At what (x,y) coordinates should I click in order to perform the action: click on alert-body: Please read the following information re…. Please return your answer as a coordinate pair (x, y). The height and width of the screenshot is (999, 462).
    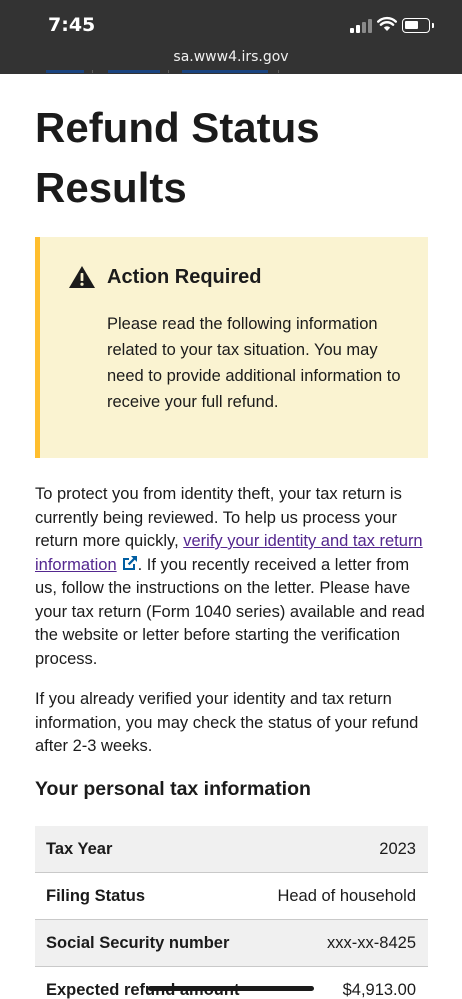
    Looking at the image, I should click on (254, 363).